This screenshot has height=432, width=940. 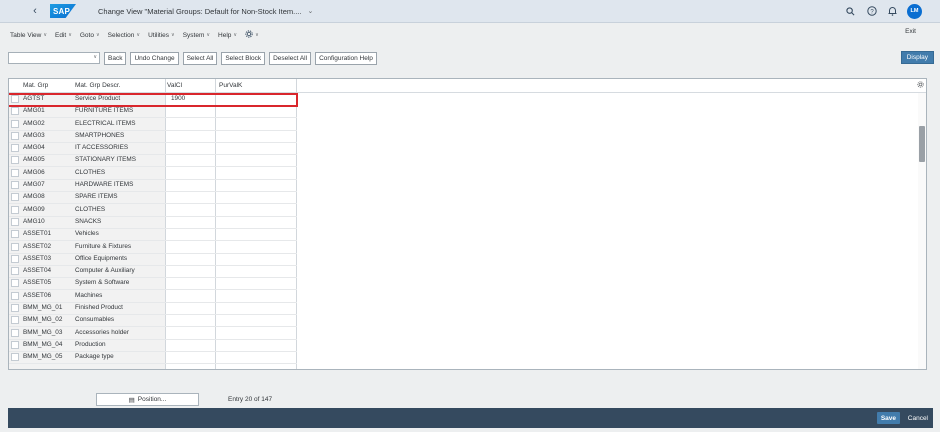 I want to click on table-row: AMG09 CLOTHES, so click(x=467, y=210).